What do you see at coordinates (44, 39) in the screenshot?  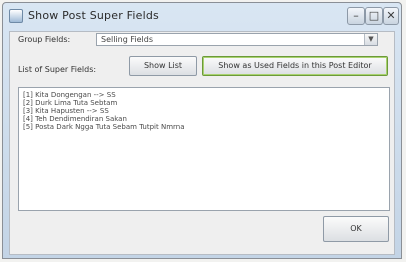 I see `group-fields-label: Group Fields:` at bounding box center [44, 39].